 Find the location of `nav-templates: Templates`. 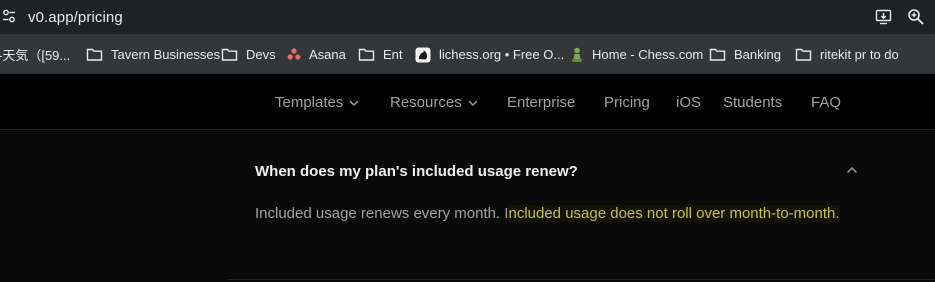

nav-templates: Templates is located at coordinates (317, 102).